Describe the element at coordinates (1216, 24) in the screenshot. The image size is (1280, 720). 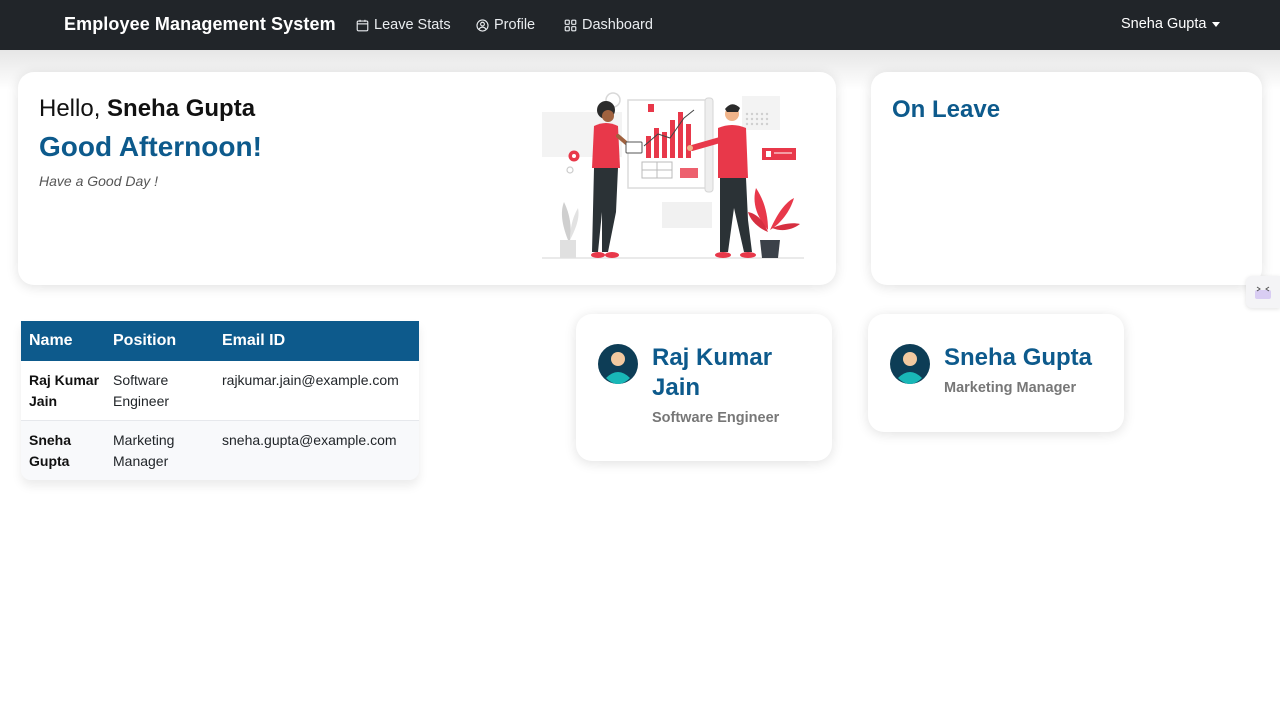
I see `caret-down-icon` at that location.